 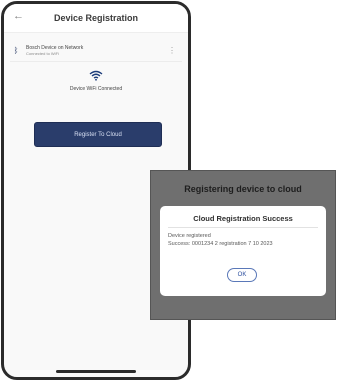 I want to click on register-to-cloud-button: Register To Cloud, so click(x=98, y=134).